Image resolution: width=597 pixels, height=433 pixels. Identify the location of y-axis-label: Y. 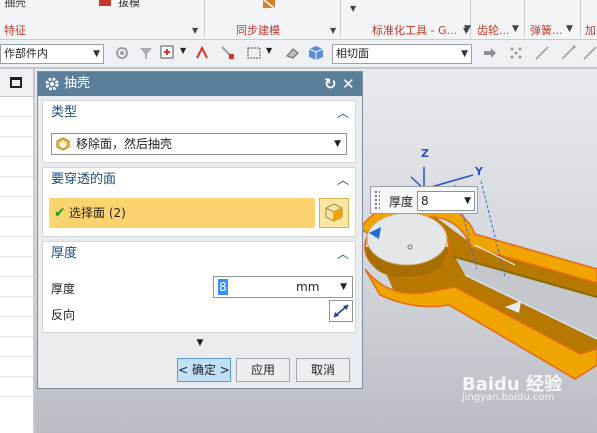
(479, 171).